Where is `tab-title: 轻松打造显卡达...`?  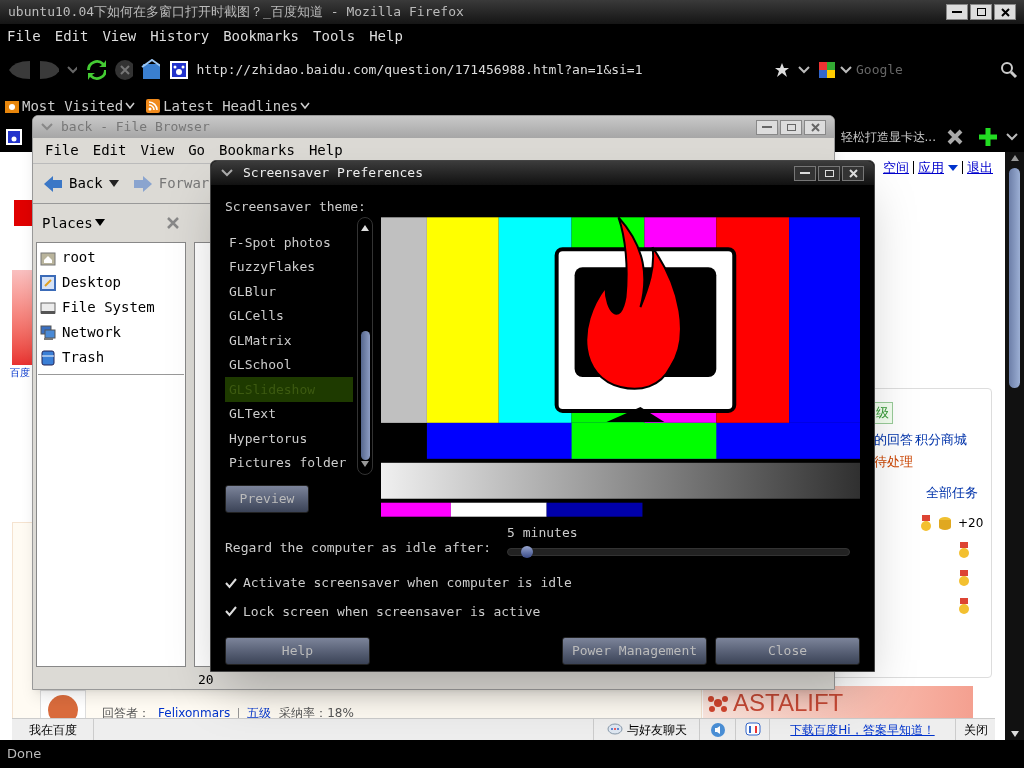
tab-title: 轻松打造显卡达... is located at coordinates (888, 137).